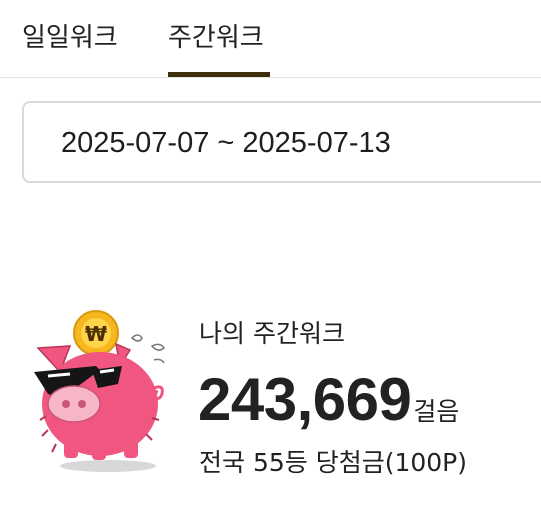  I want to click on tab-daily-walk: 일일워크, so click(70, 38).